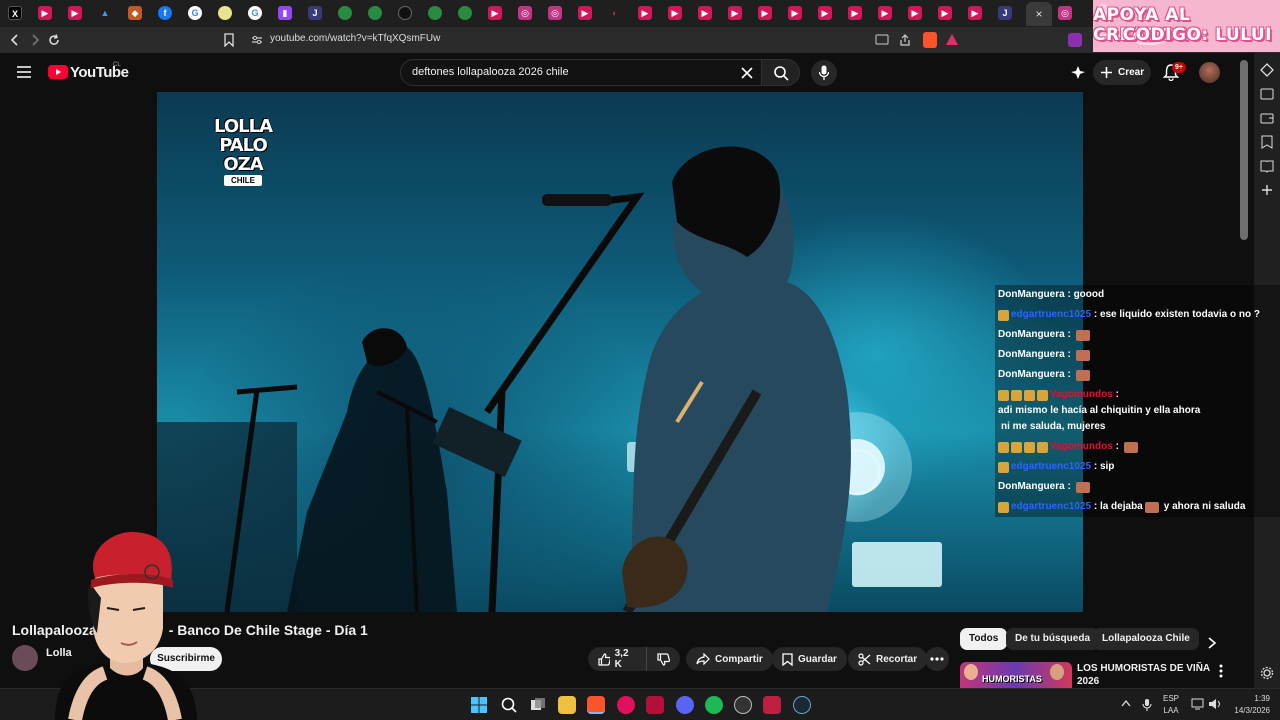 Image resolution: width=1280 pixels, height=720 pixels. Describe the element at coordinates (1209, 72) in the screenshot. I see `account-avatar` at that location.